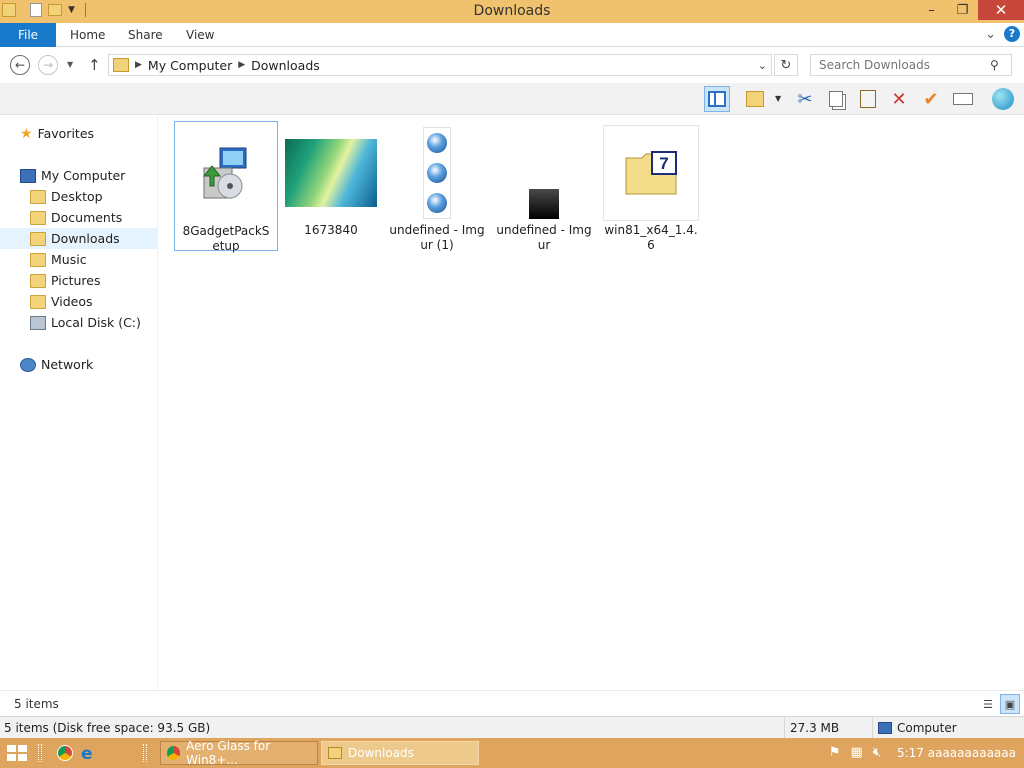 The width and height of the screenshot is (1024, 768). I want to click on nav-network: Network, so click(78, 364).